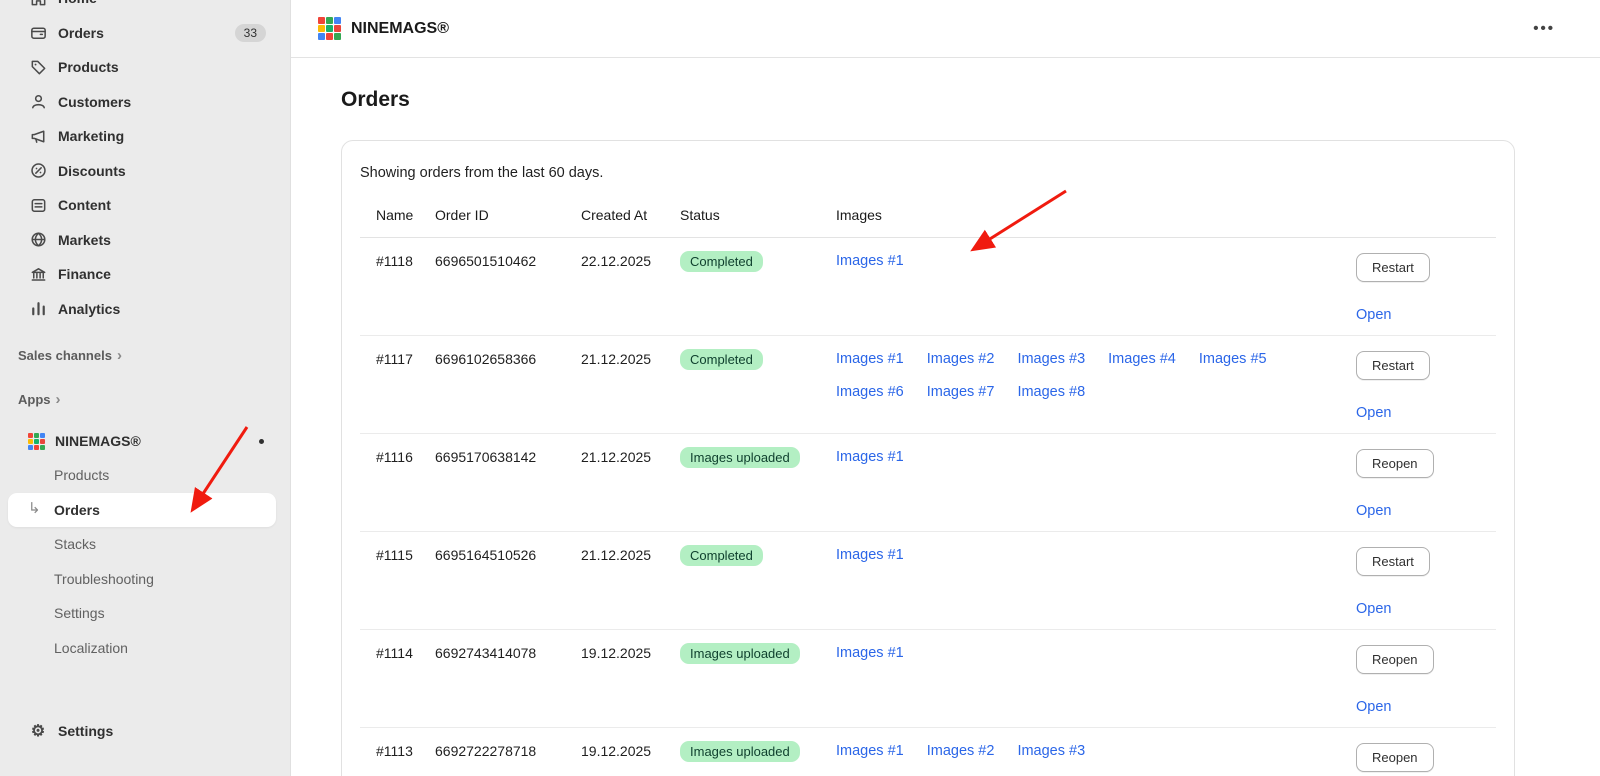 The width and height of the screenshot is (1600, 776). What do you see at coordinates (142, 544) in the screenshot?
I see `sidebar-subitem-stacks: Stacks` at bounding box center [142, 544].